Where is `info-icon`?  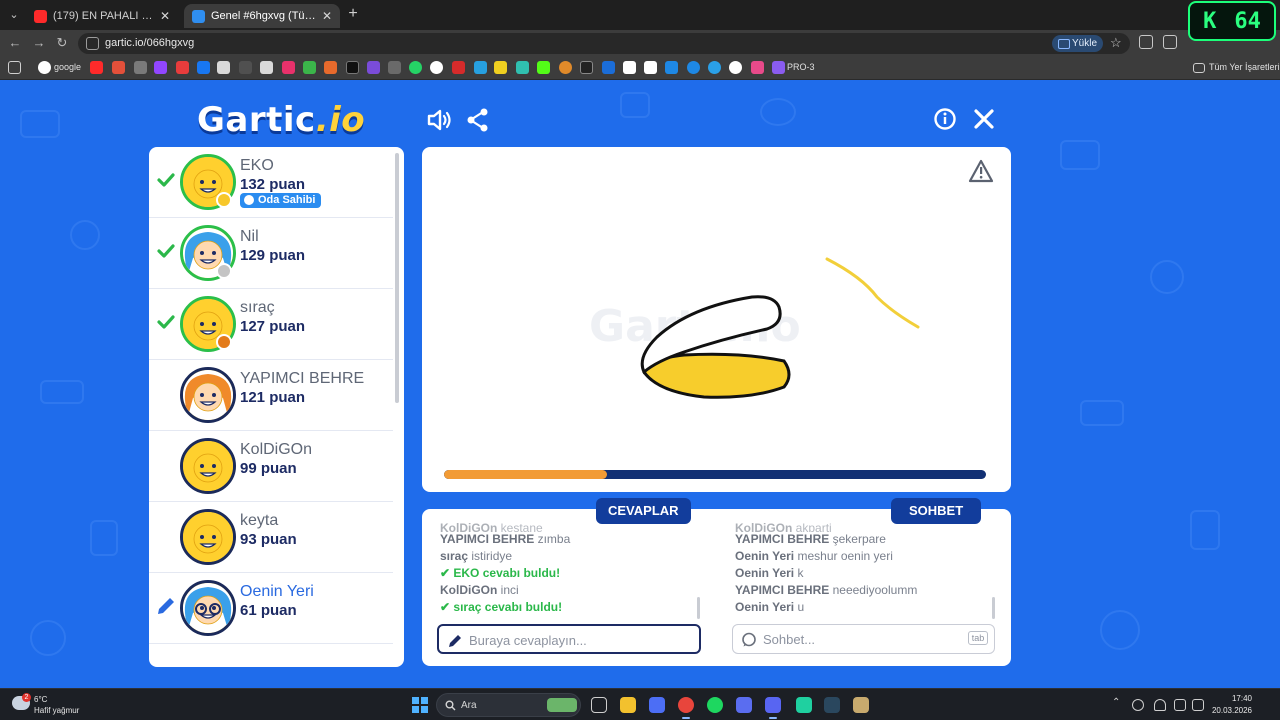 info-icon is located at coordinates (945, 119).